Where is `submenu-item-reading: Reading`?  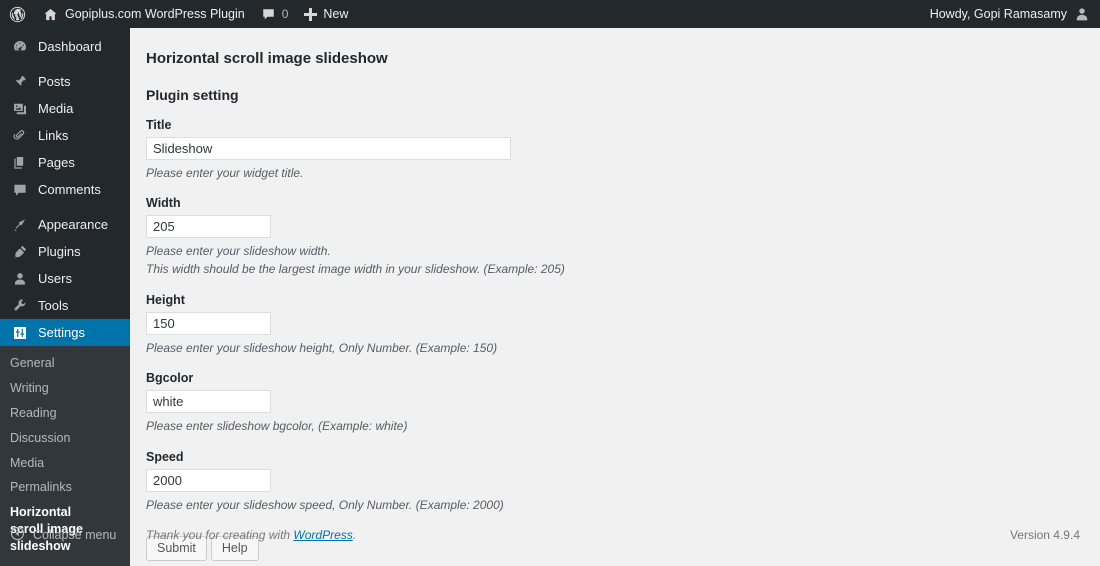 submenu-item-reading: Reading is located at coordinates (65, 413).